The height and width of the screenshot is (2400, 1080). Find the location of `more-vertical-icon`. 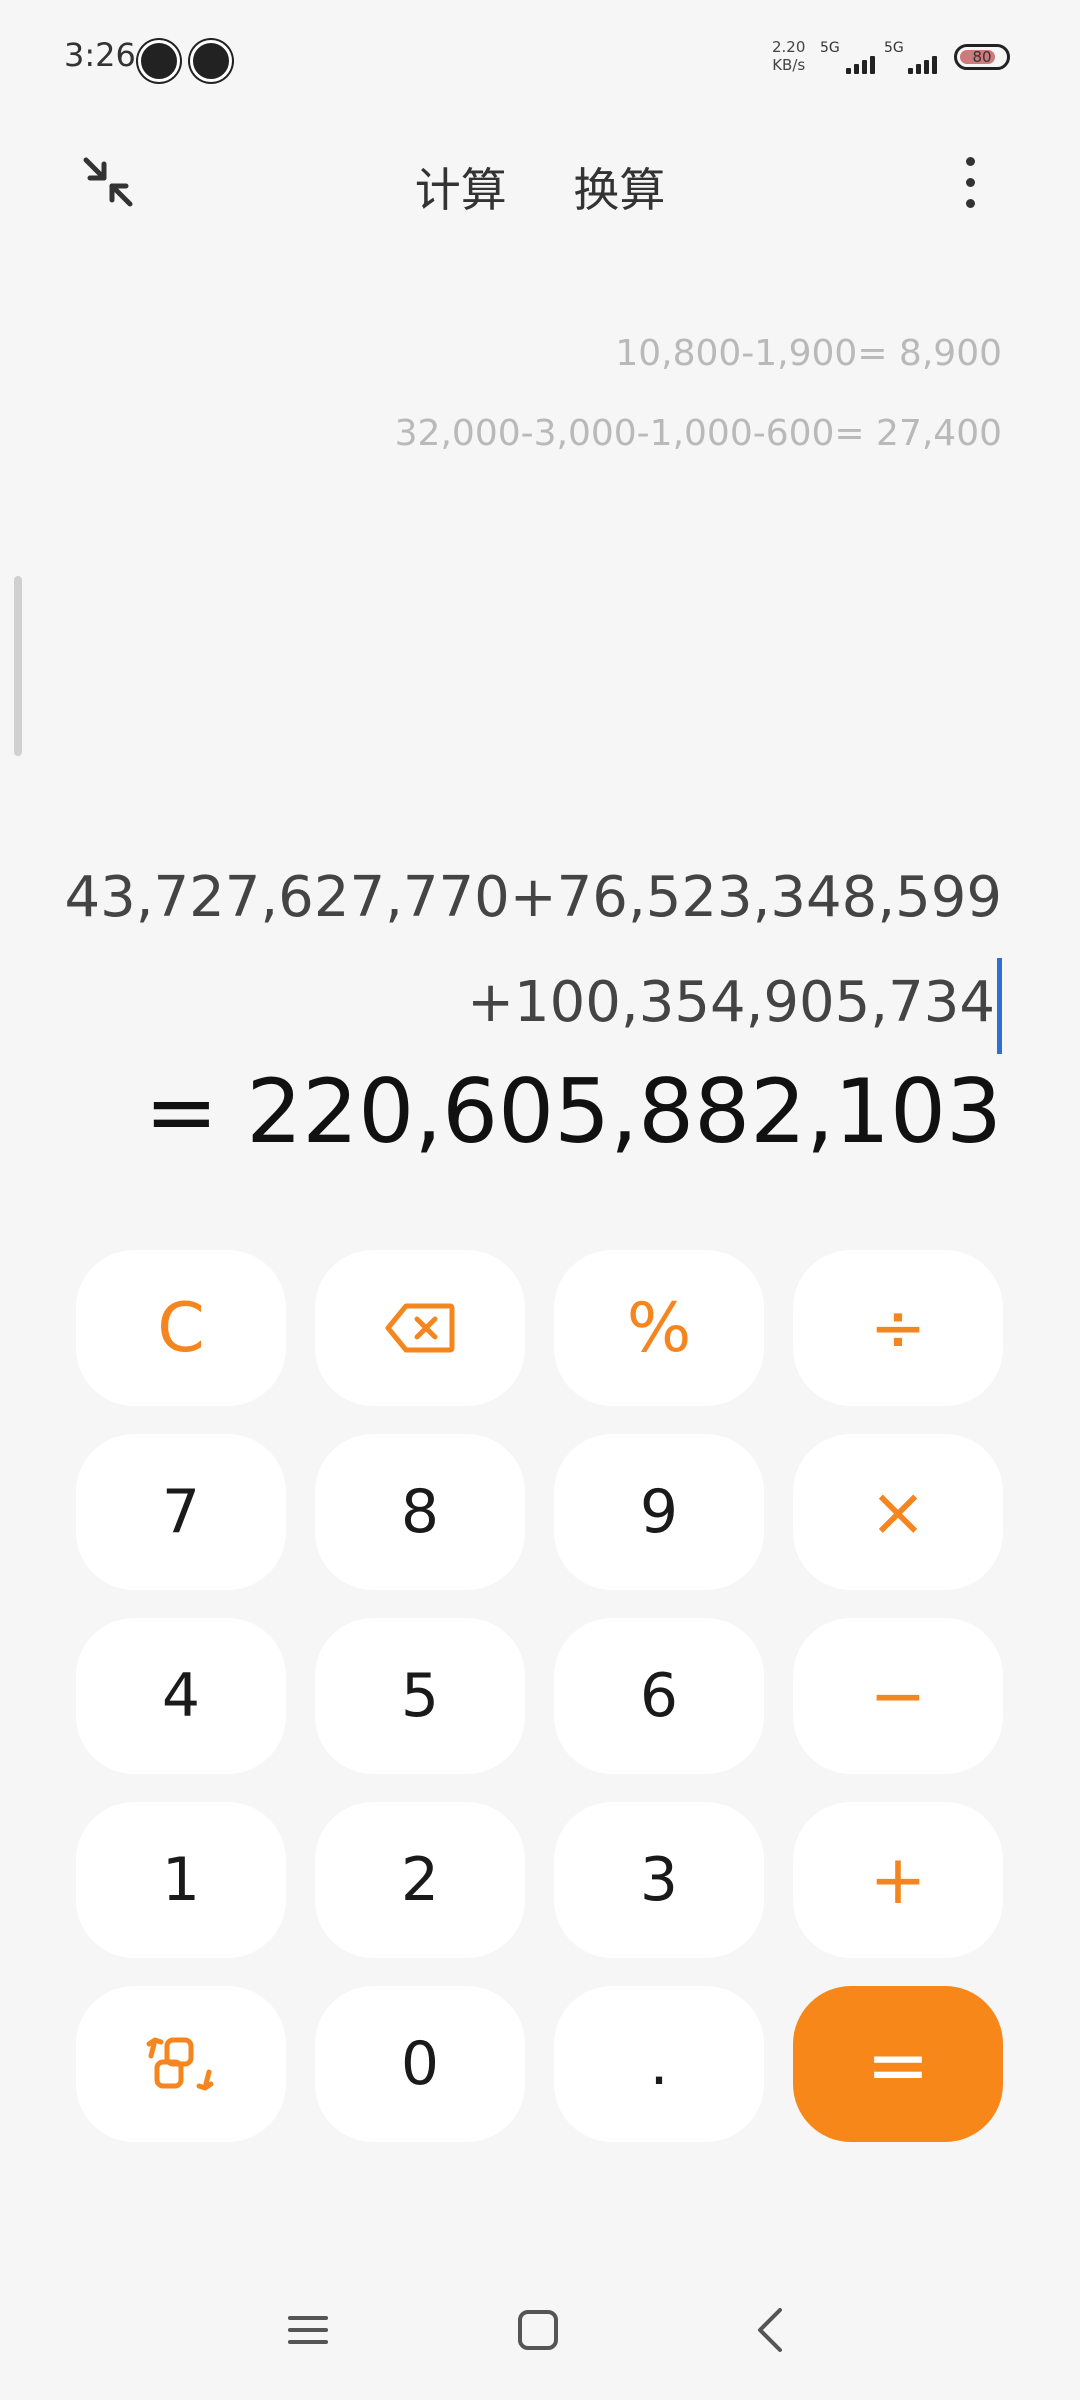

more-vertical-icon is located at coordinates (970, 161).